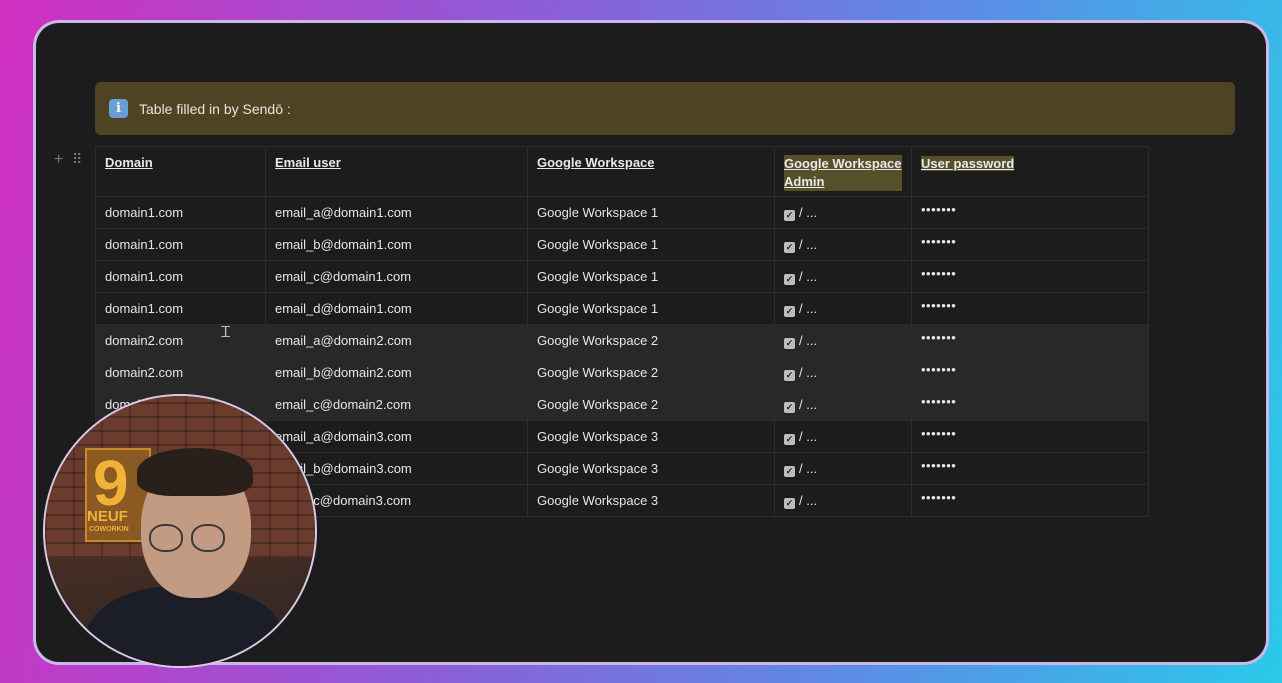 Image resolution: width=1282 pixels, height=683 pixels. Describe the element at coordinates (343, 212) in the screenshot. I see `cell-email-user-value: email_a@domain1.com` at that location.